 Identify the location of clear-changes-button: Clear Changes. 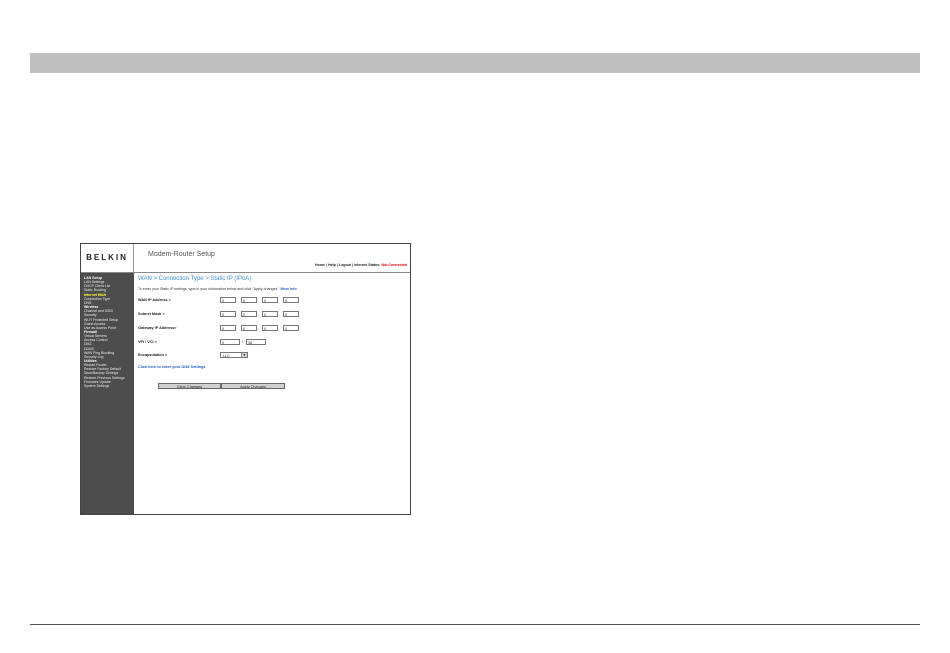
(189, 386).